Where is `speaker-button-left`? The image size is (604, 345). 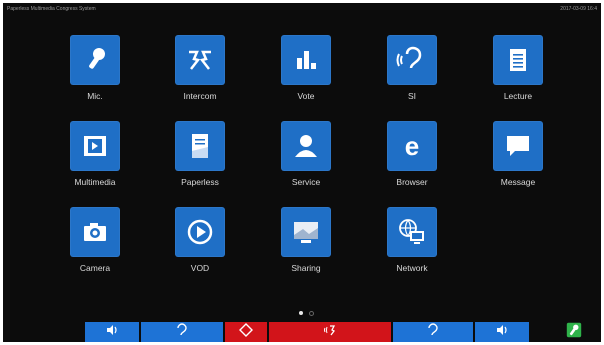
speaker-button-left is located at coordinates (112, 332).